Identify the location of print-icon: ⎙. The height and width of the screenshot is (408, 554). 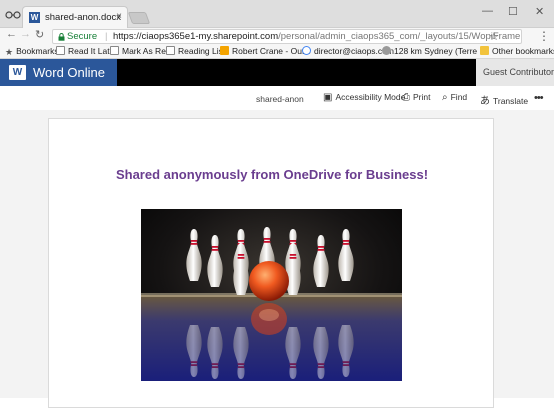
(406, 97).